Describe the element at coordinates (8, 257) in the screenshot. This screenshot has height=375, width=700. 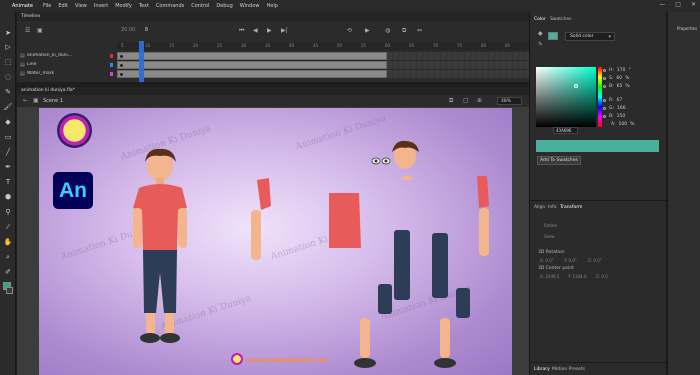
I see `zoom-tool-icon: ⌕` at that location.